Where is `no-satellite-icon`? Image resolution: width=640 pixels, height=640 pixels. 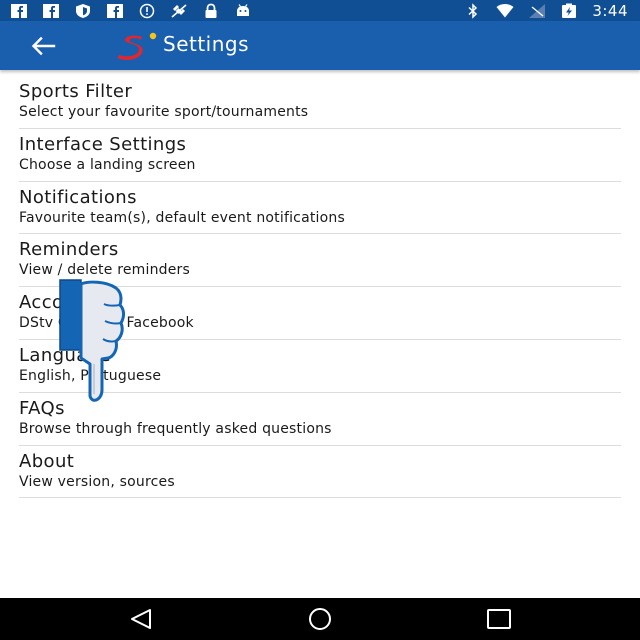 no-satellite-icon is located at coordinates (179, 11).